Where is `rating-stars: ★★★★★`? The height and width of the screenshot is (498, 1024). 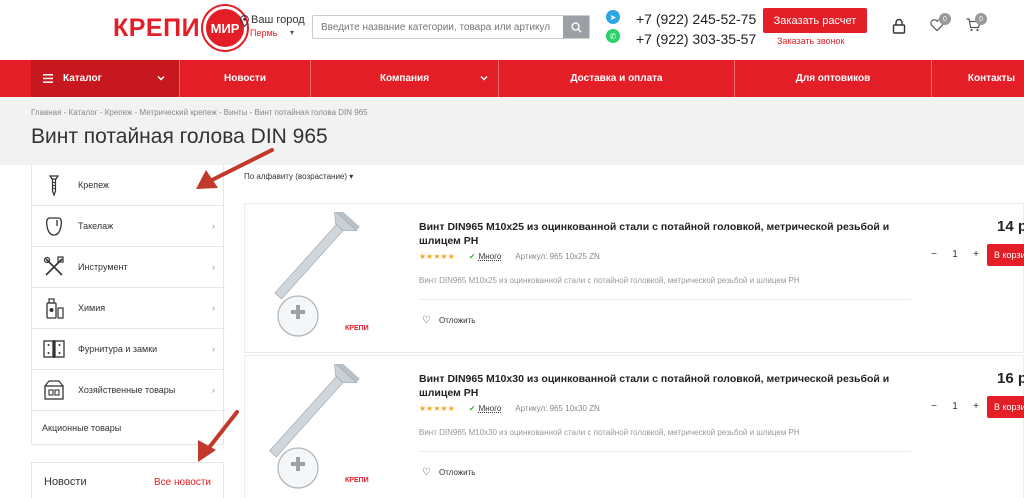 rating-stars: ★★★★★ is located at coordinates (437, 408).